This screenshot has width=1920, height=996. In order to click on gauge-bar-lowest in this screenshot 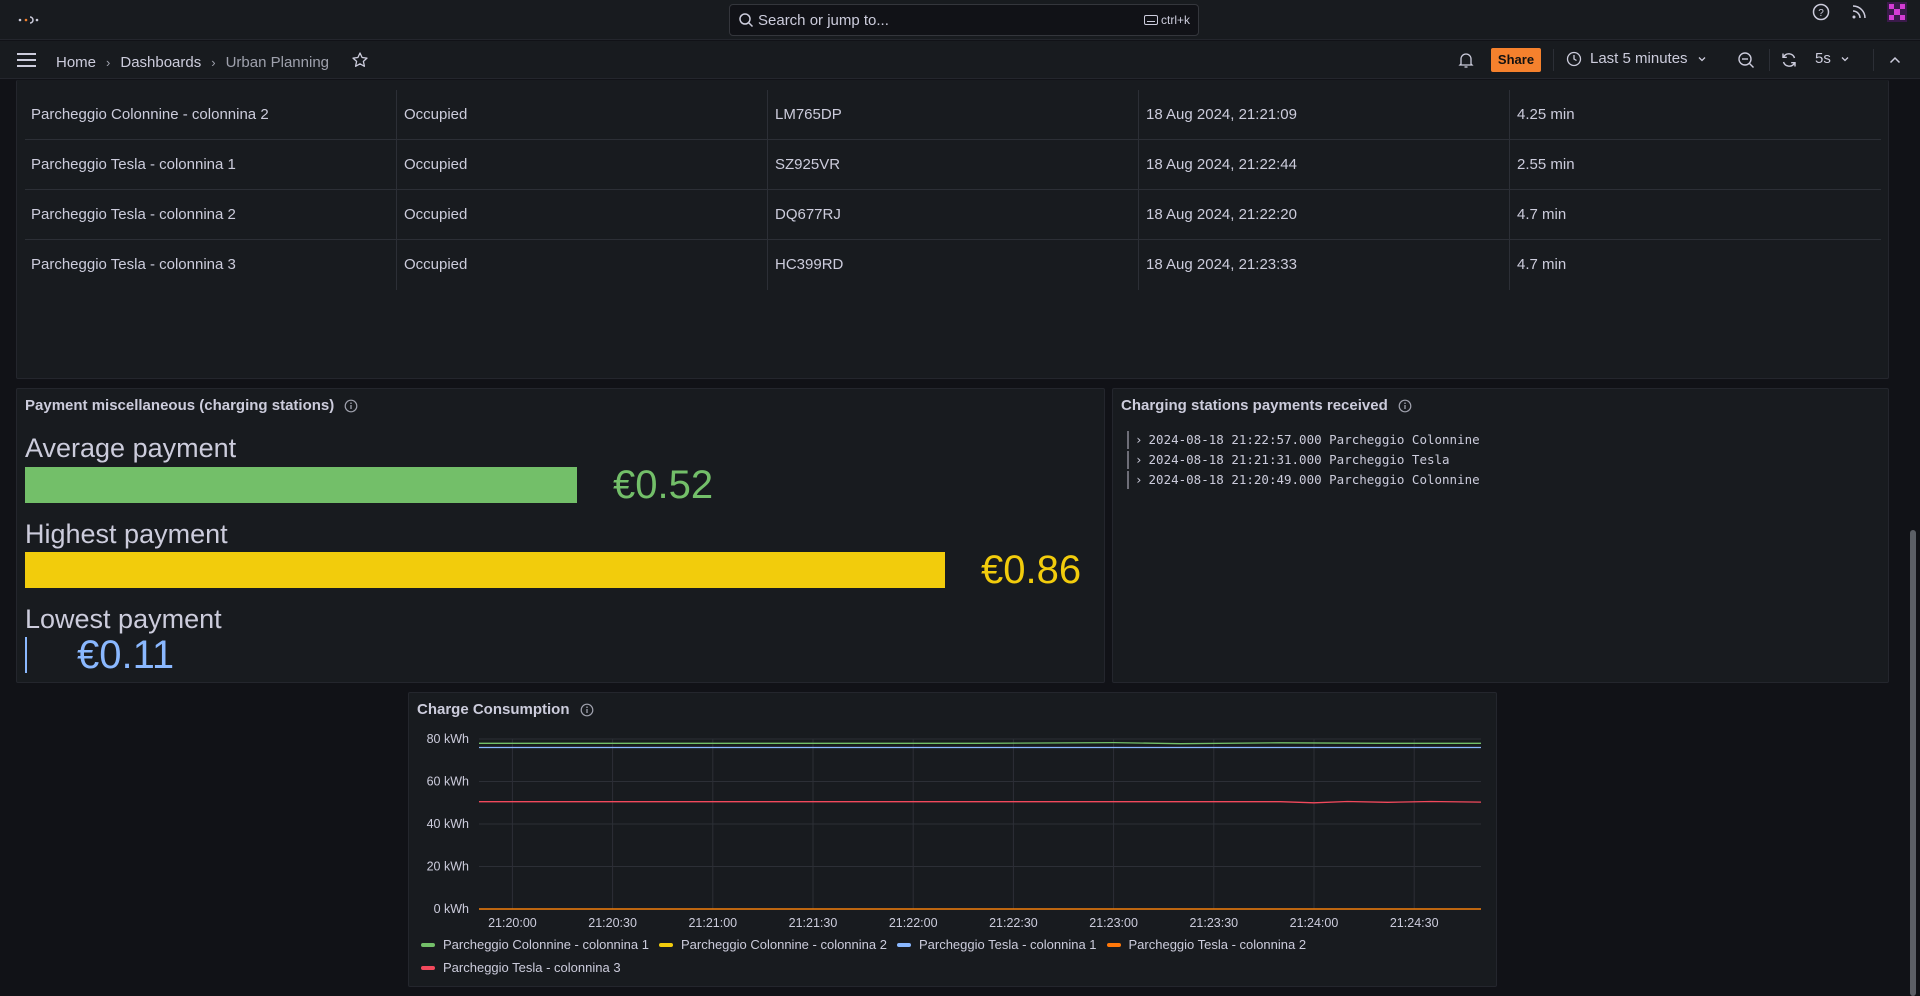, I will do `click(26, 655)`.